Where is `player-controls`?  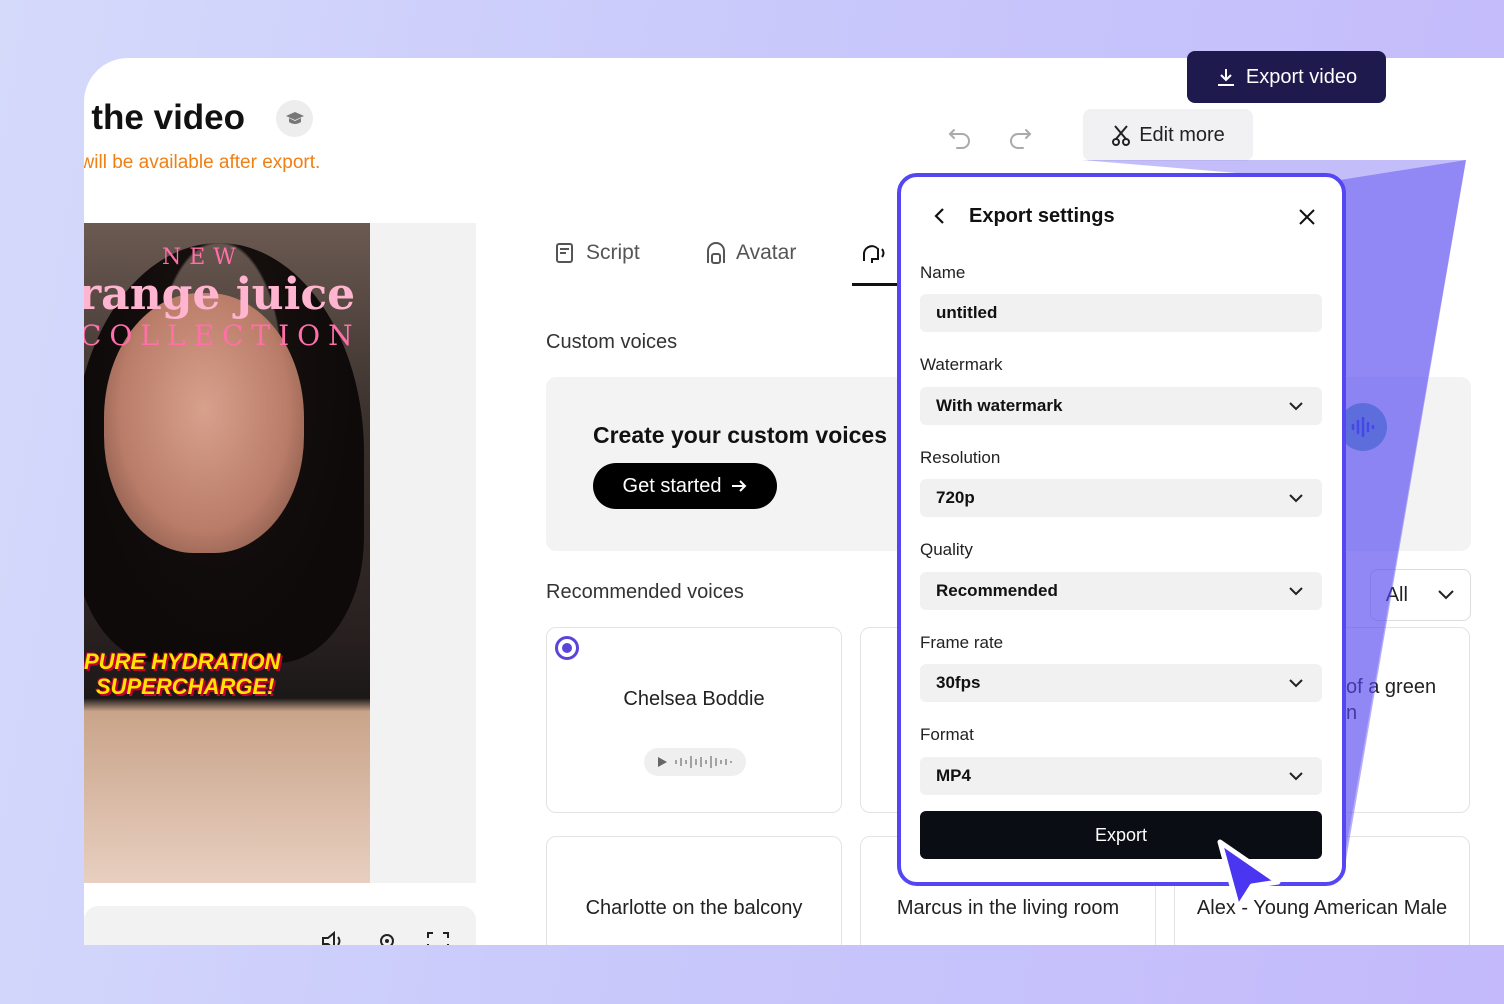 player-controls is located at coordinates (280, 925).